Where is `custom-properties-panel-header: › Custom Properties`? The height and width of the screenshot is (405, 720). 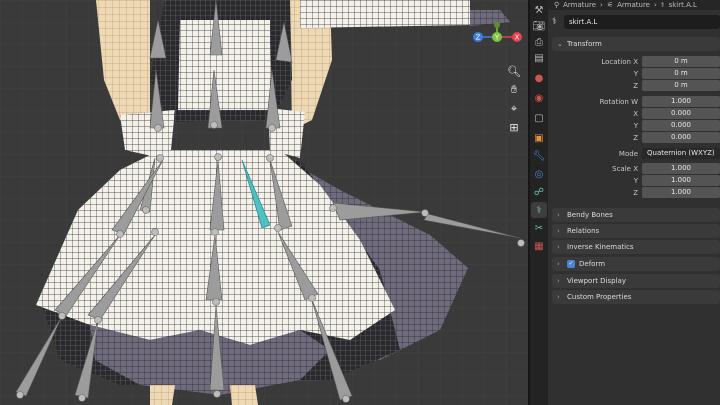
custom-properties-panel-header: › Custom Properties is located at coordinates (636, 297).